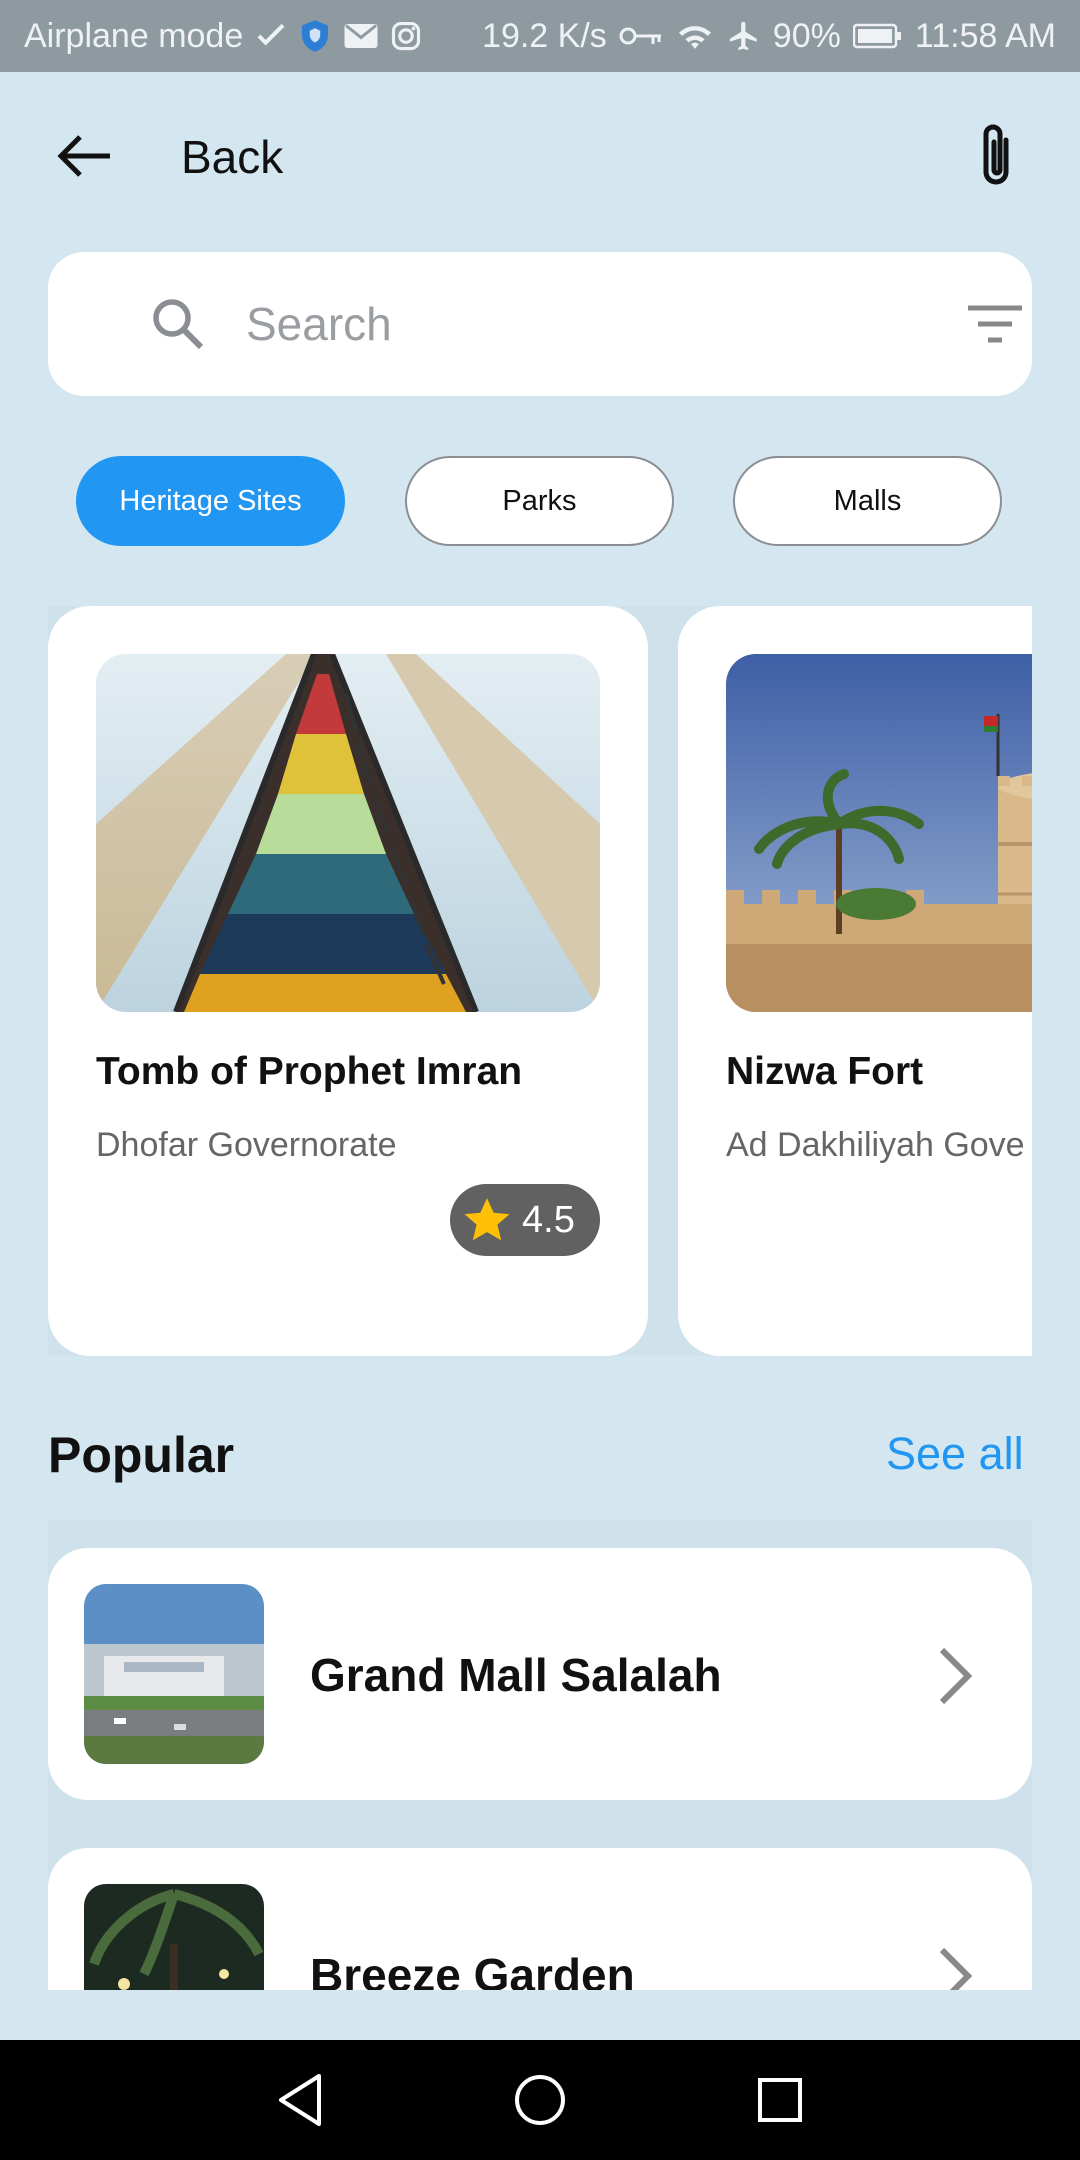  I want to click on rating-badge: 4.5, so click(525, 1220).